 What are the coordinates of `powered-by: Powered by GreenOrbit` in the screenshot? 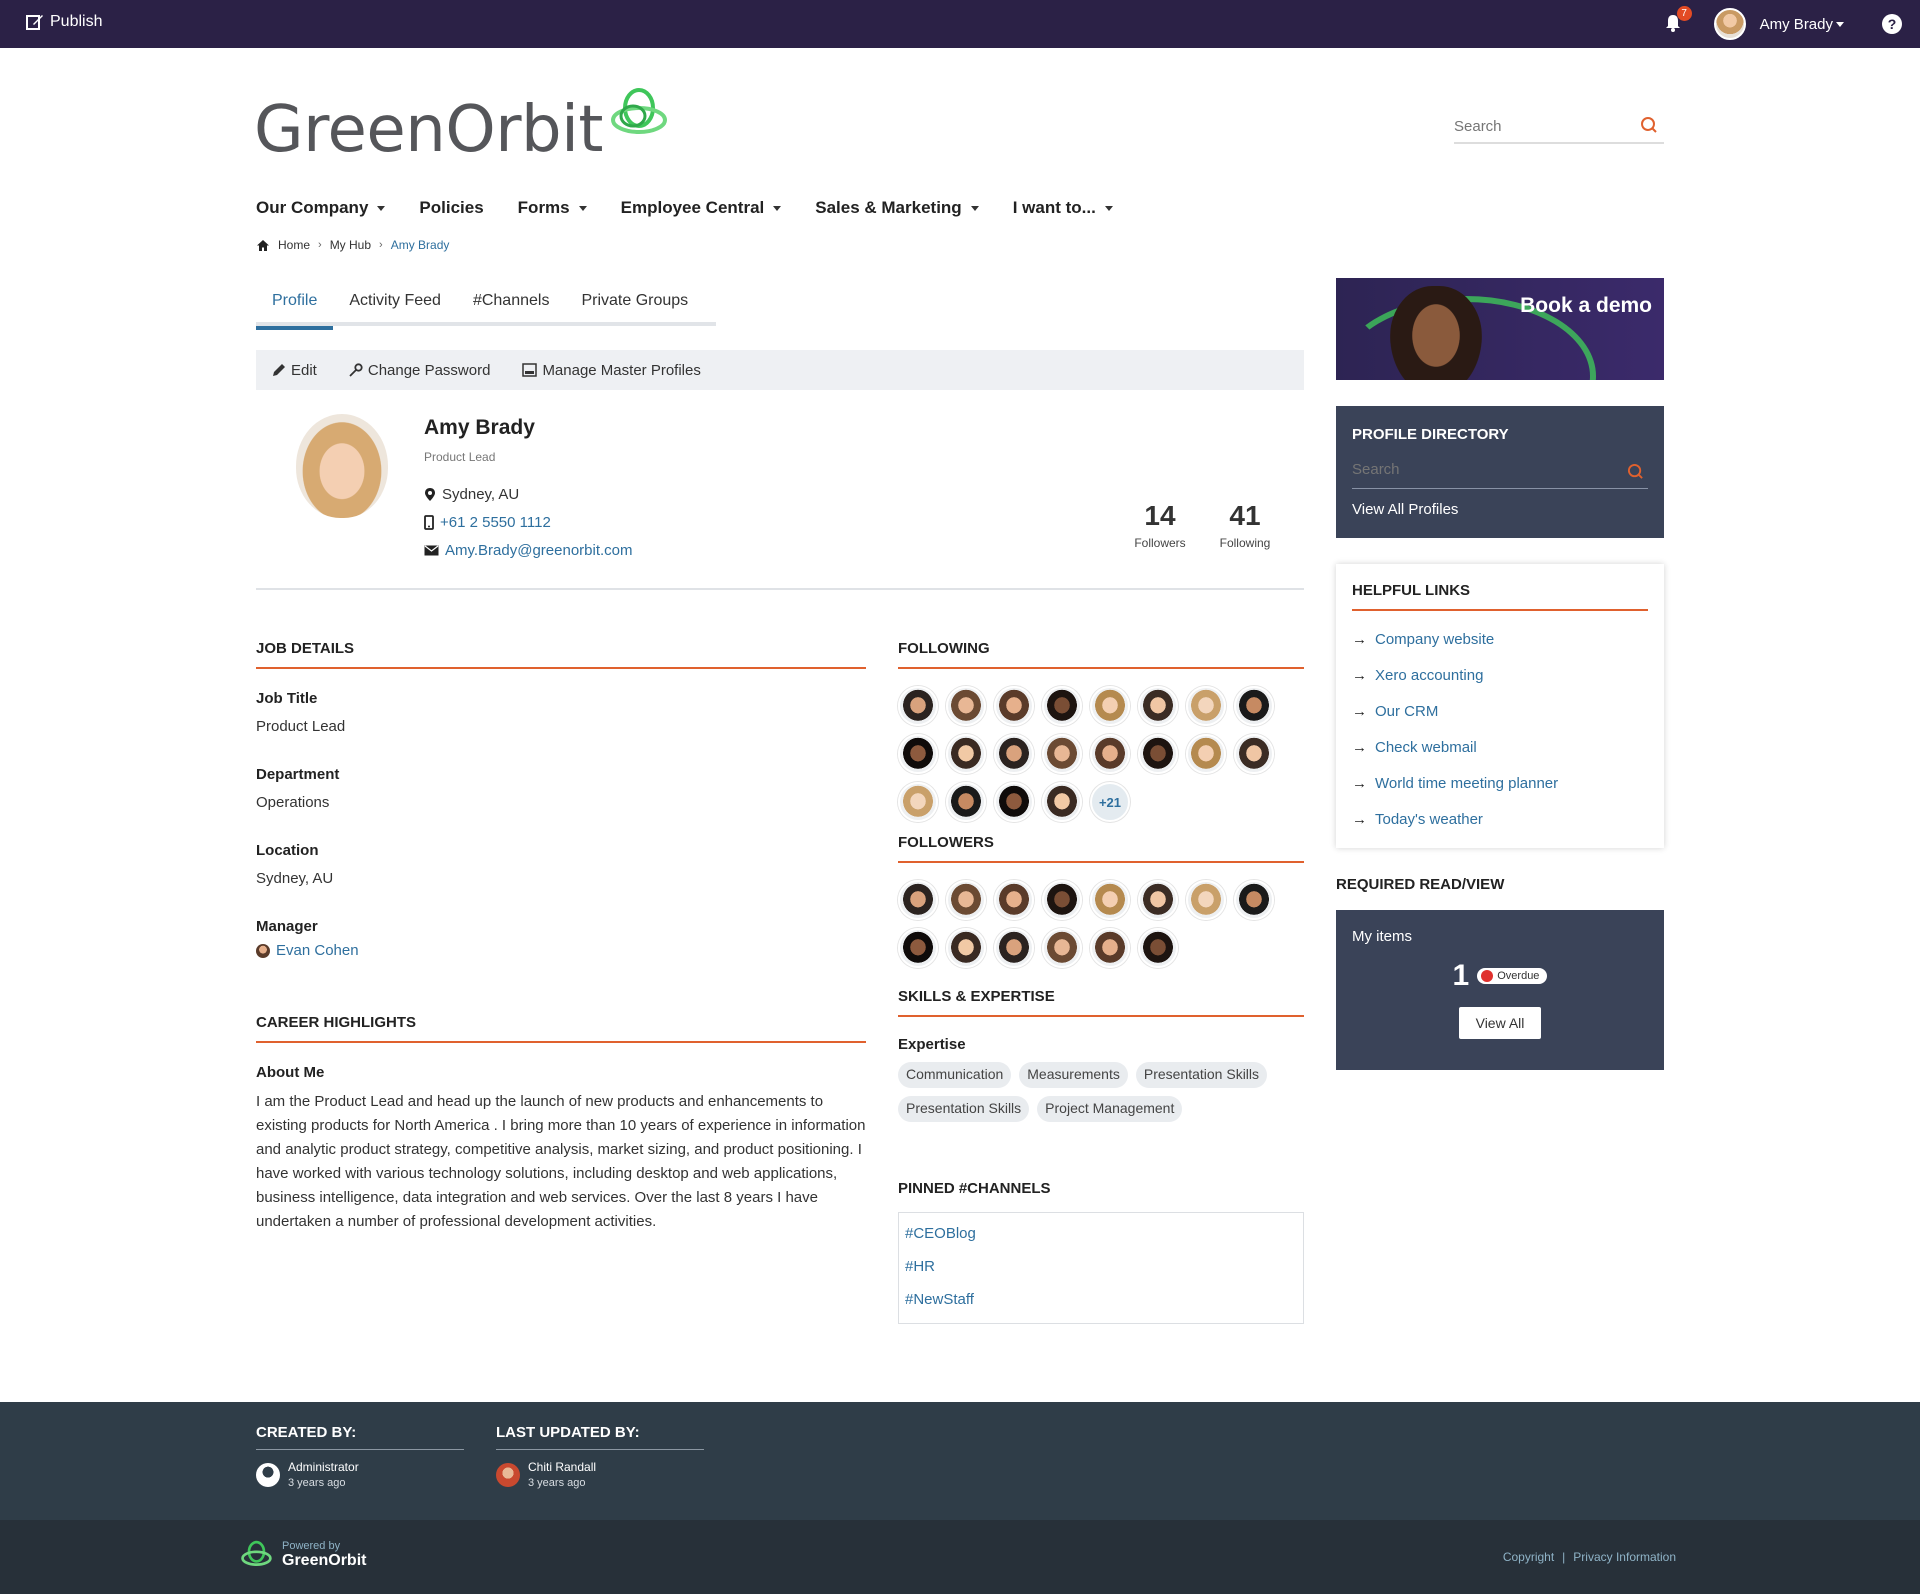 It's located at (303, 1555).